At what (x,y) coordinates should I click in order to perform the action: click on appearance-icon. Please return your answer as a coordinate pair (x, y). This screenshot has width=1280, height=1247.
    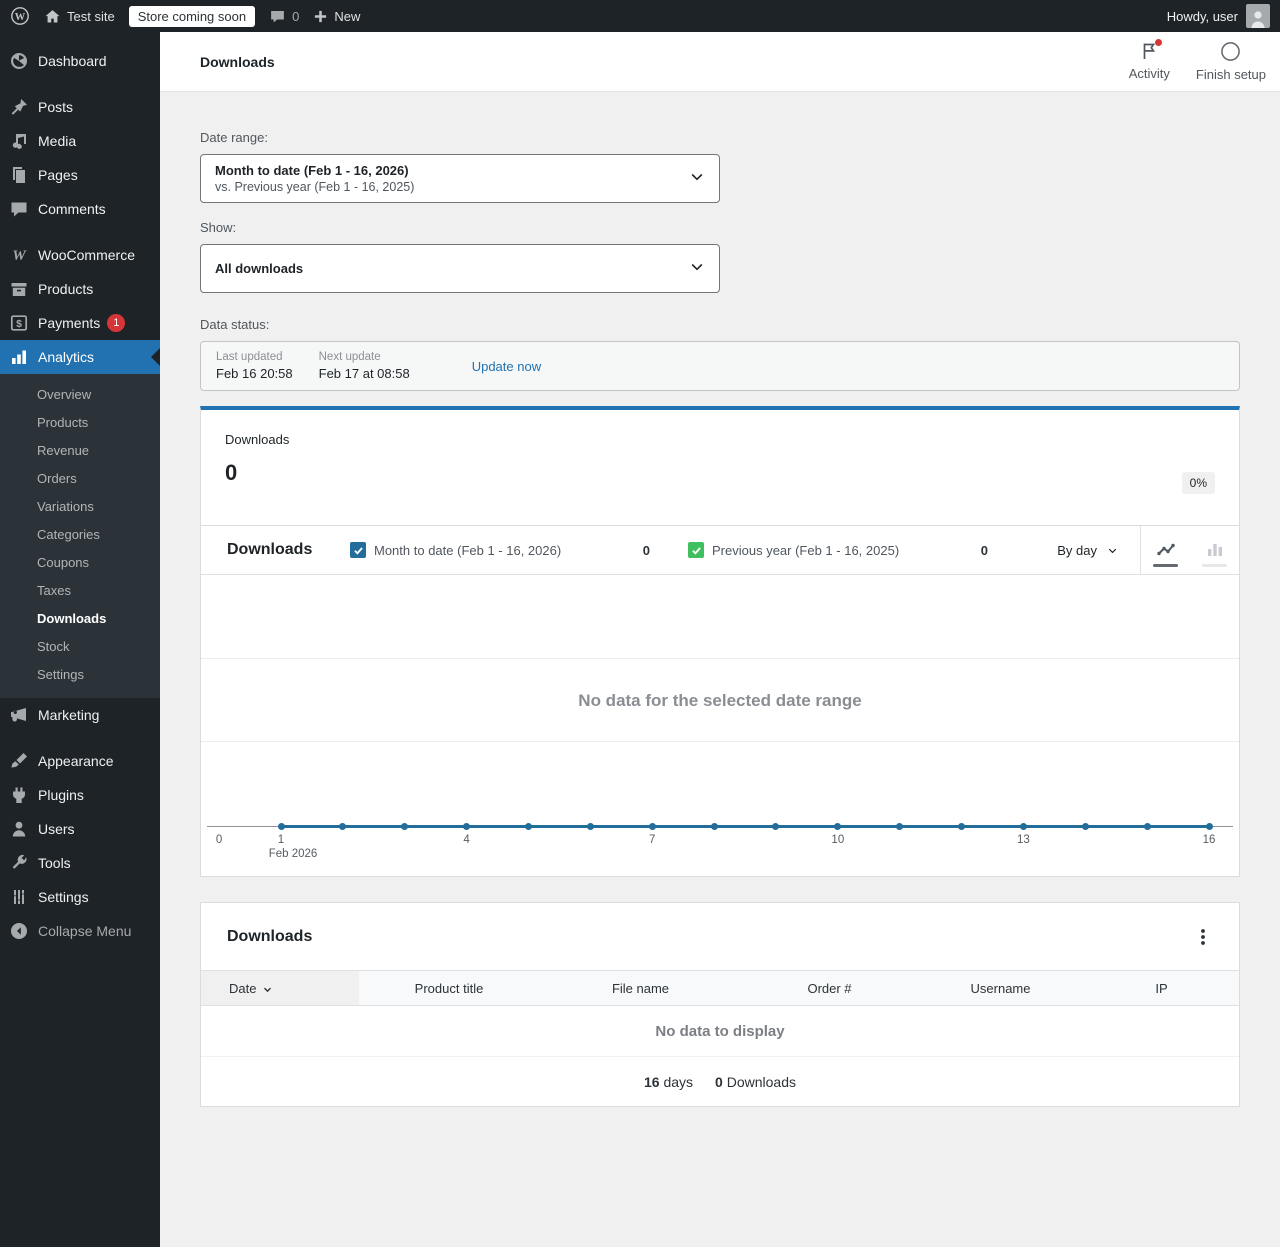
    Looking at the image, I should click on (19, 761).